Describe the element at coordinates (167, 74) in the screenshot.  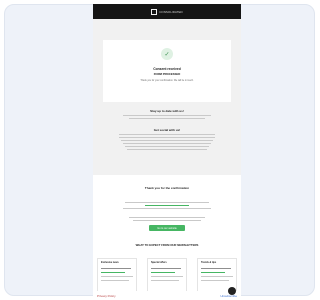
I see `hero-subtitle: FORM PROCESSED` at that location.